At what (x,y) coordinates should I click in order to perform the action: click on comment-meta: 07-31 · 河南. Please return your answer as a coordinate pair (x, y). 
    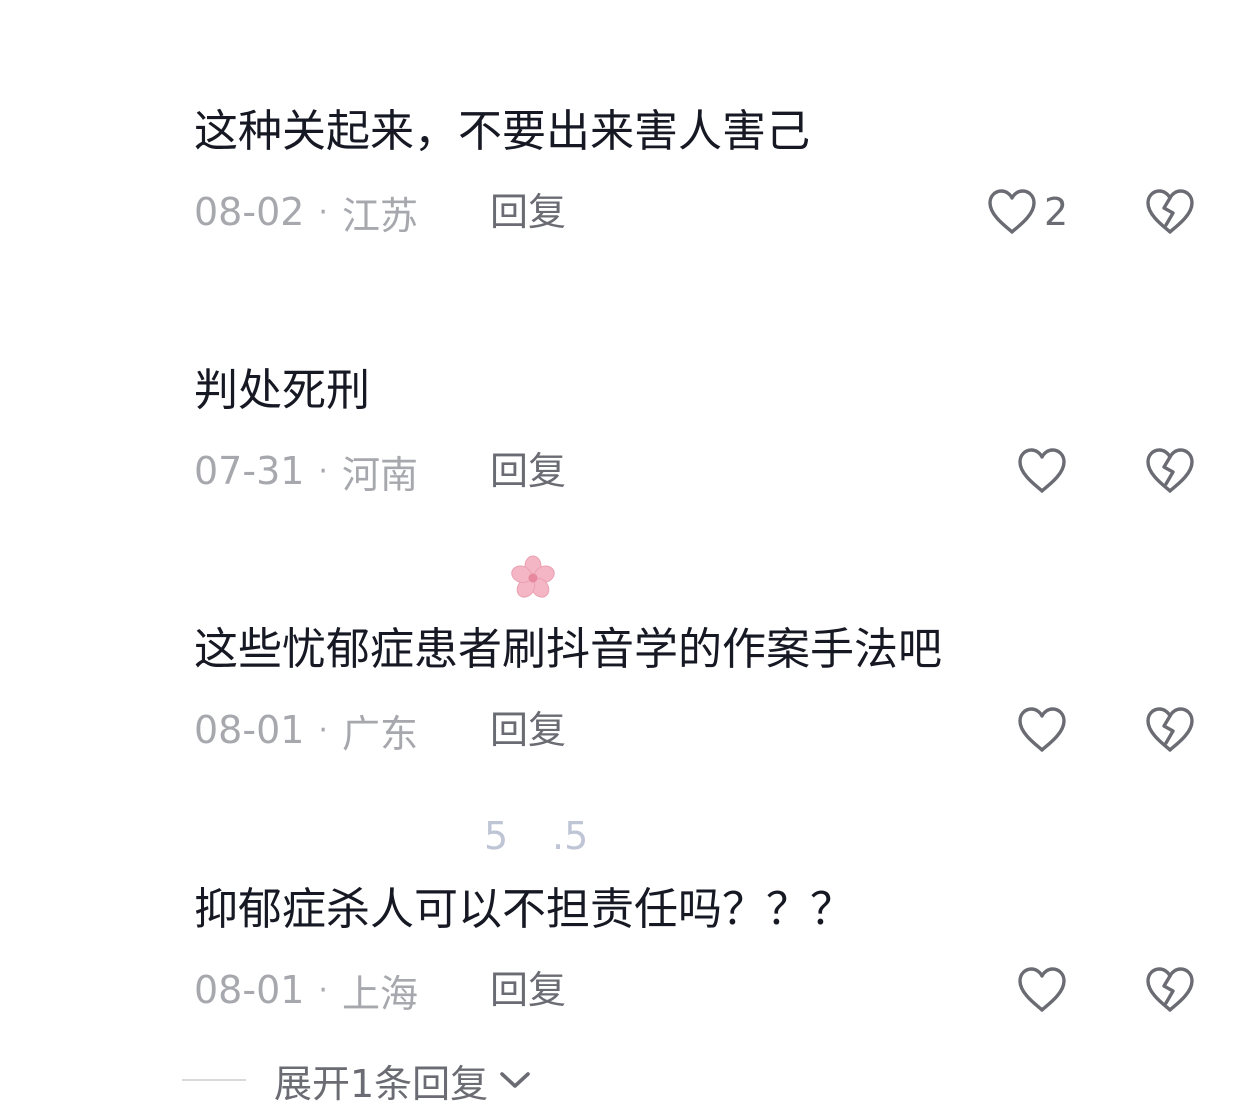
    Looking at the image, I should click on (306, 471).